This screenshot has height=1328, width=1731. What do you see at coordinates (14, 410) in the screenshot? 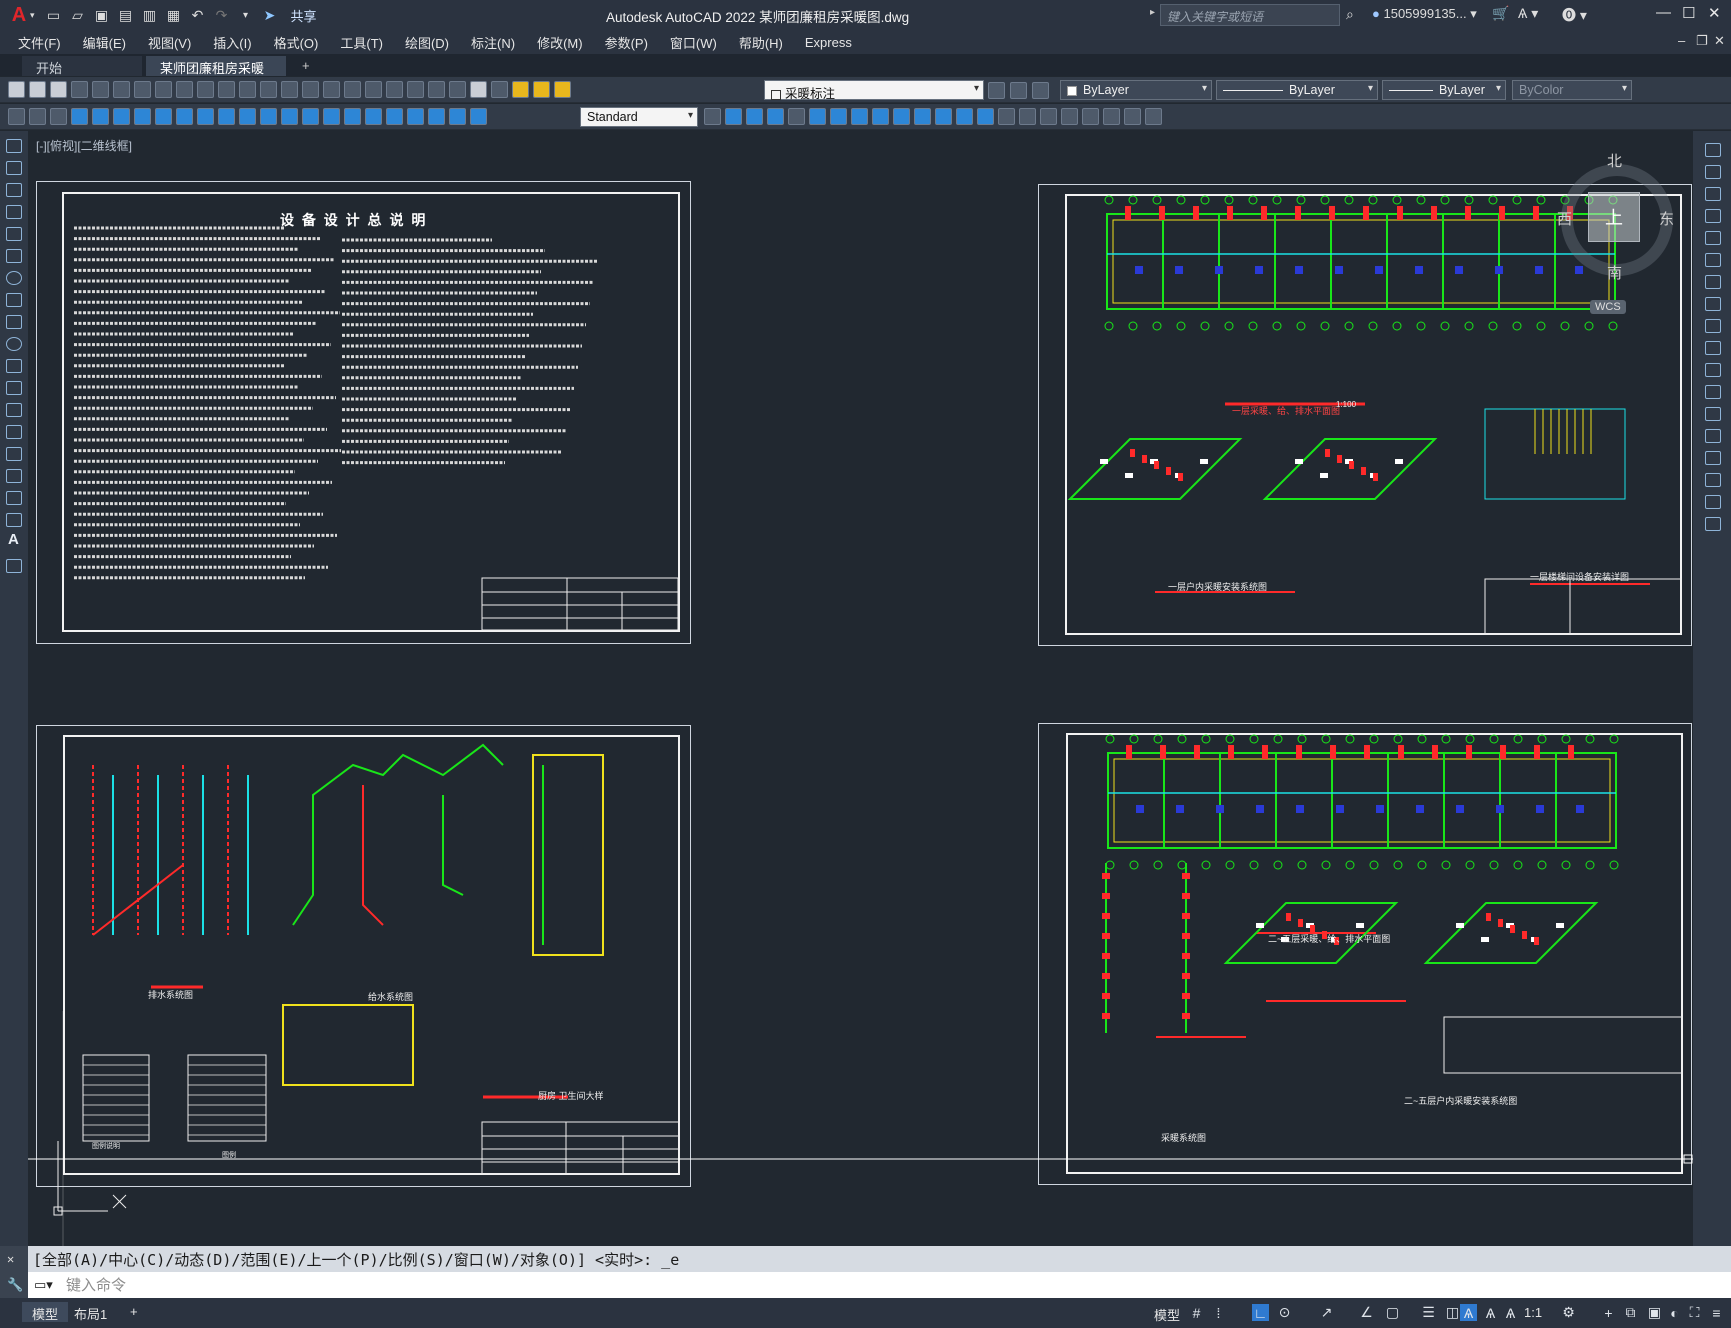
I see `make-block-icon` at bounding box center [14, 410].